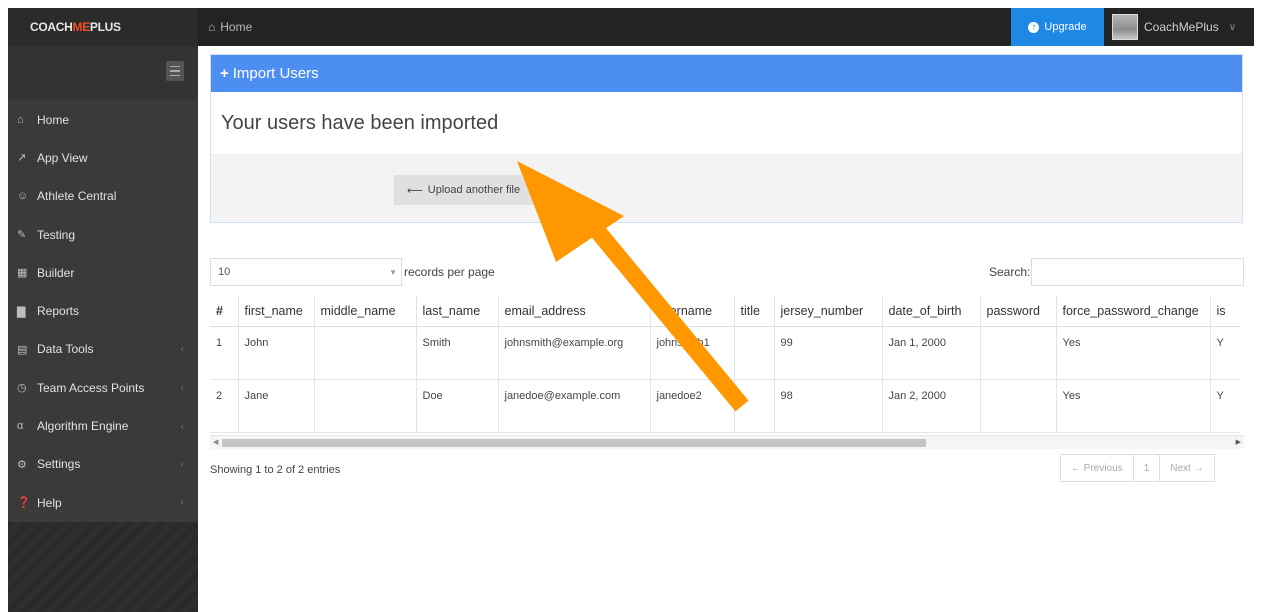 The image size is (1262, 612). Describe the element at coordinates (1065, 27) in the screenshot. I see `upgrade-label: Upgrade` at that location.